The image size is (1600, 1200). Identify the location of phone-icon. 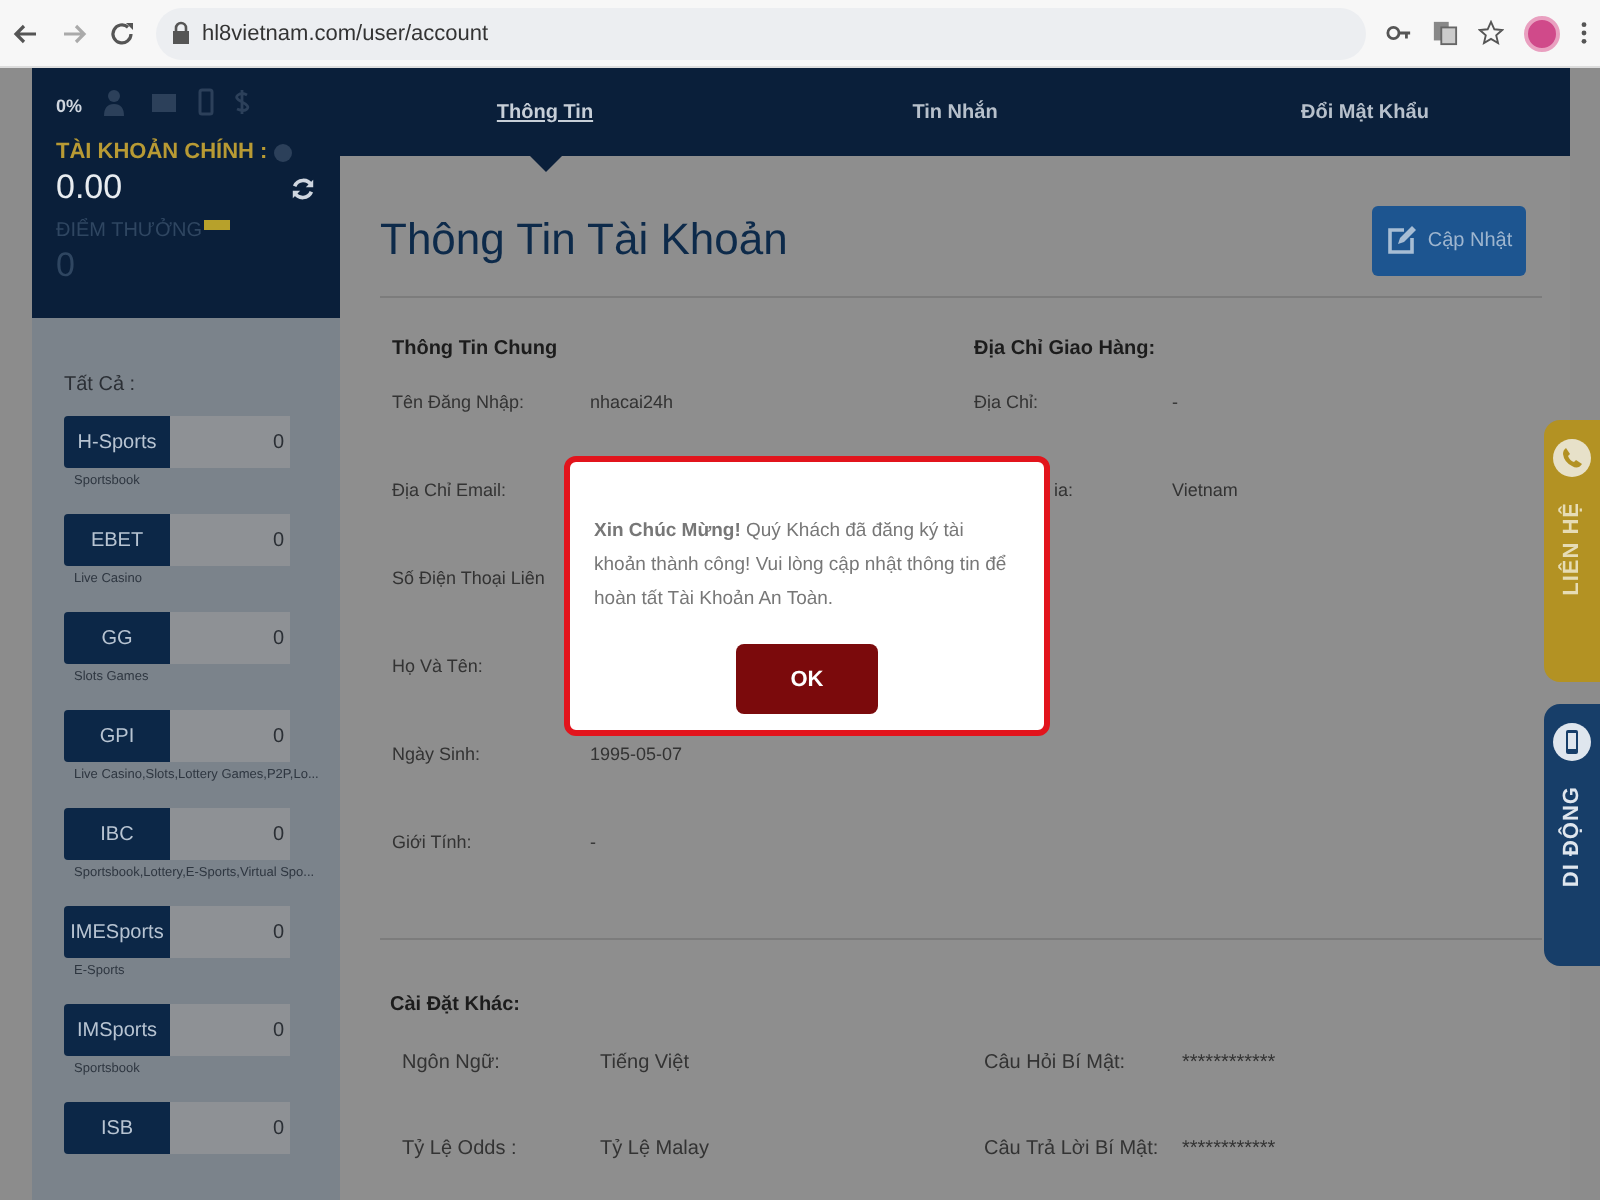
(1572, 458).